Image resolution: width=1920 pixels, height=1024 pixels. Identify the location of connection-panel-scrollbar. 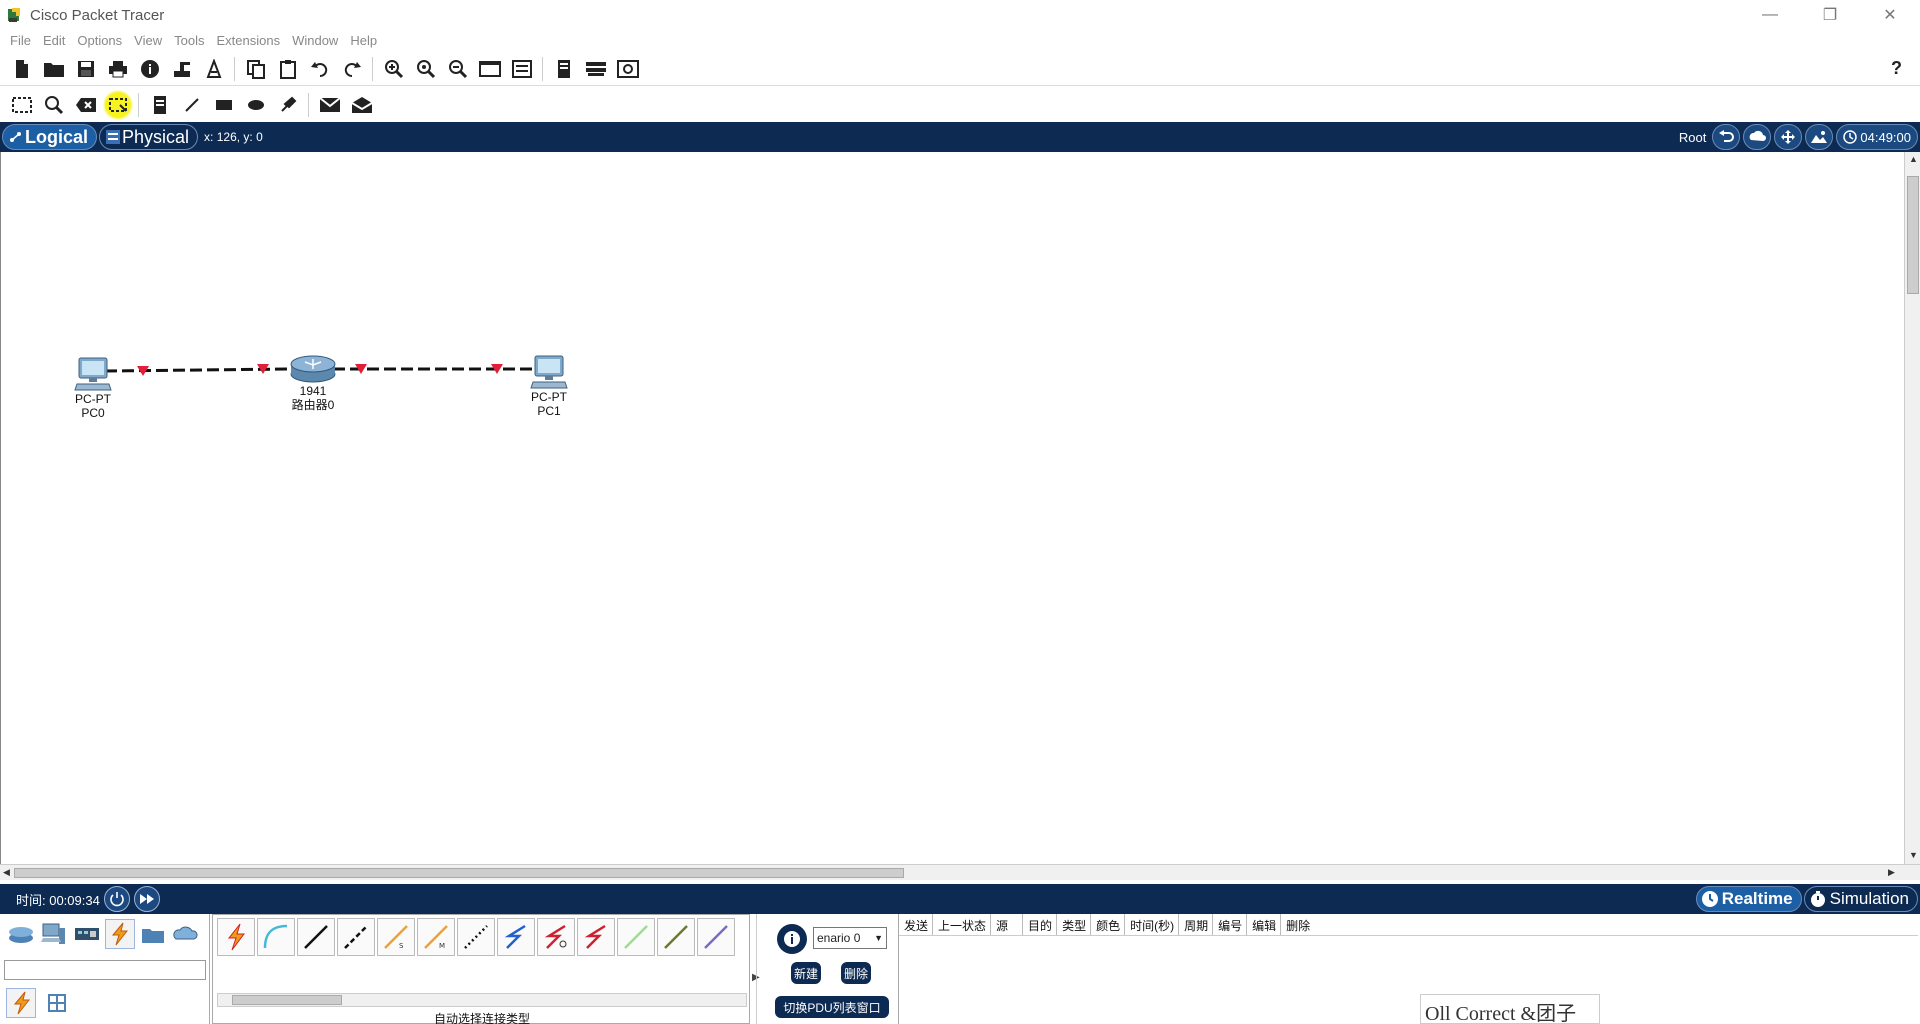
(482, 1000).